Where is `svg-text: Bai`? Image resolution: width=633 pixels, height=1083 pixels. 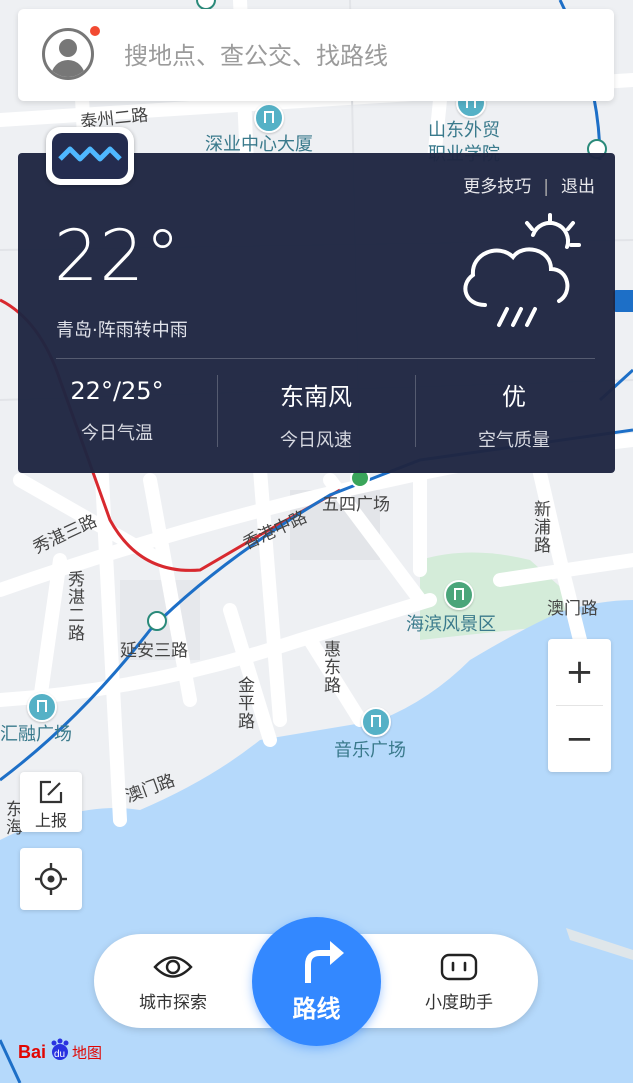 svg-text: Bai is located at coordinates (32, 1052).